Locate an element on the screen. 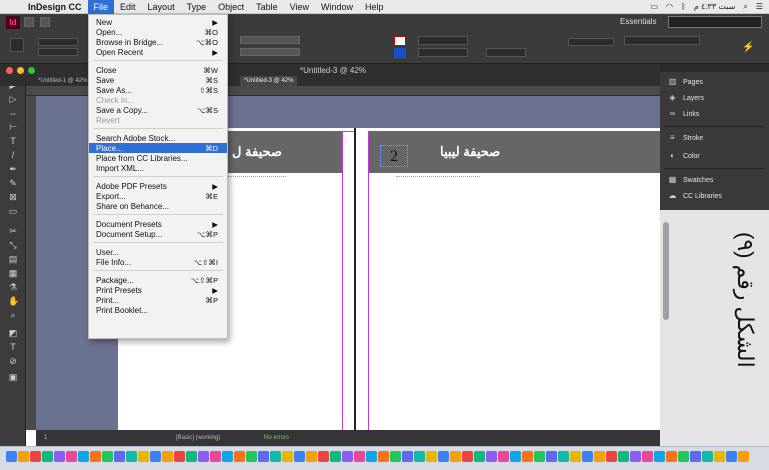 The image size is (769, 470). screen-mode-icon: ▣ is located at coordinates (13, 377).